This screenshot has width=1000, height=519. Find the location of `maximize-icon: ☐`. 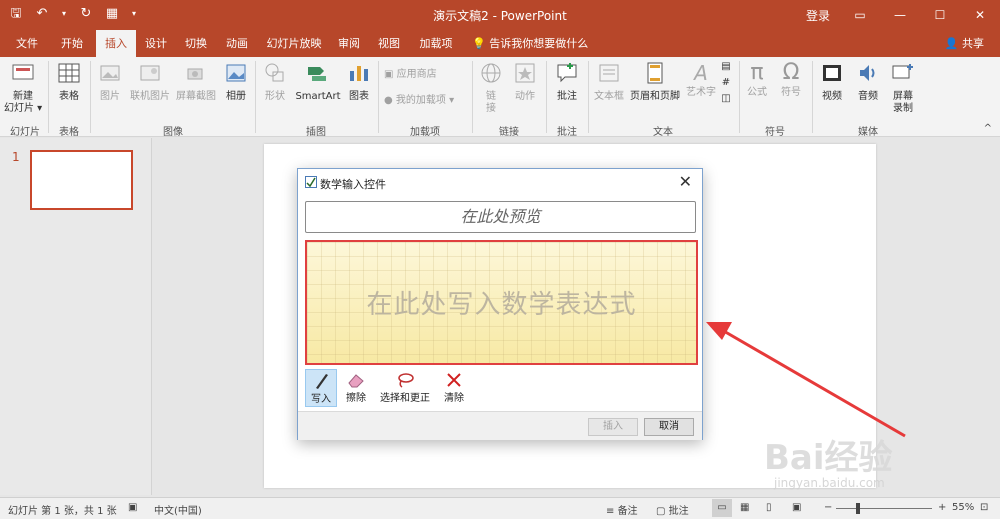

maximize-icon: ☐ is located at coordinates (940, 15).